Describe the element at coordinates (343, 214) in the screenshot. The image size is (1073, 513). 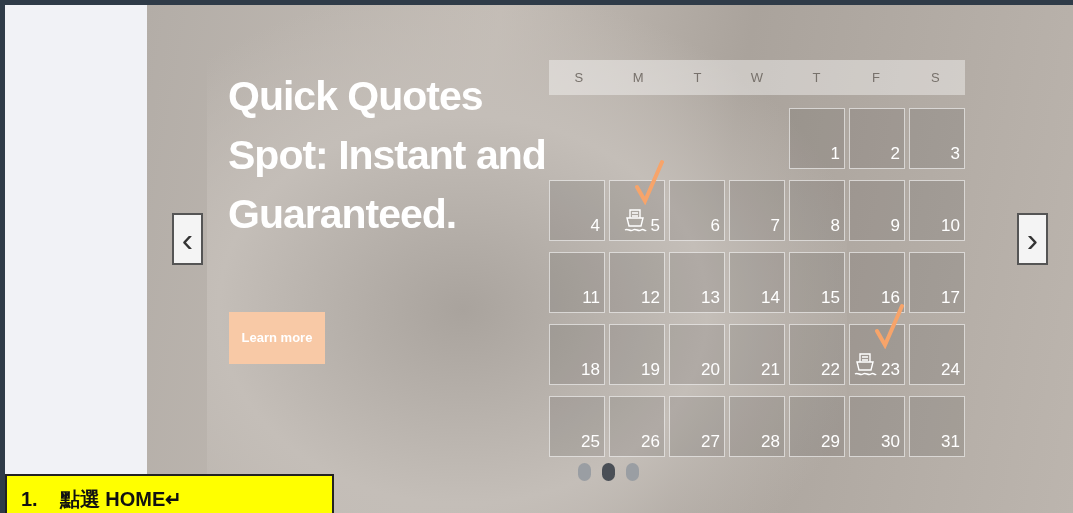
I see `hero-heading-line: Guaranteed.` at that location.